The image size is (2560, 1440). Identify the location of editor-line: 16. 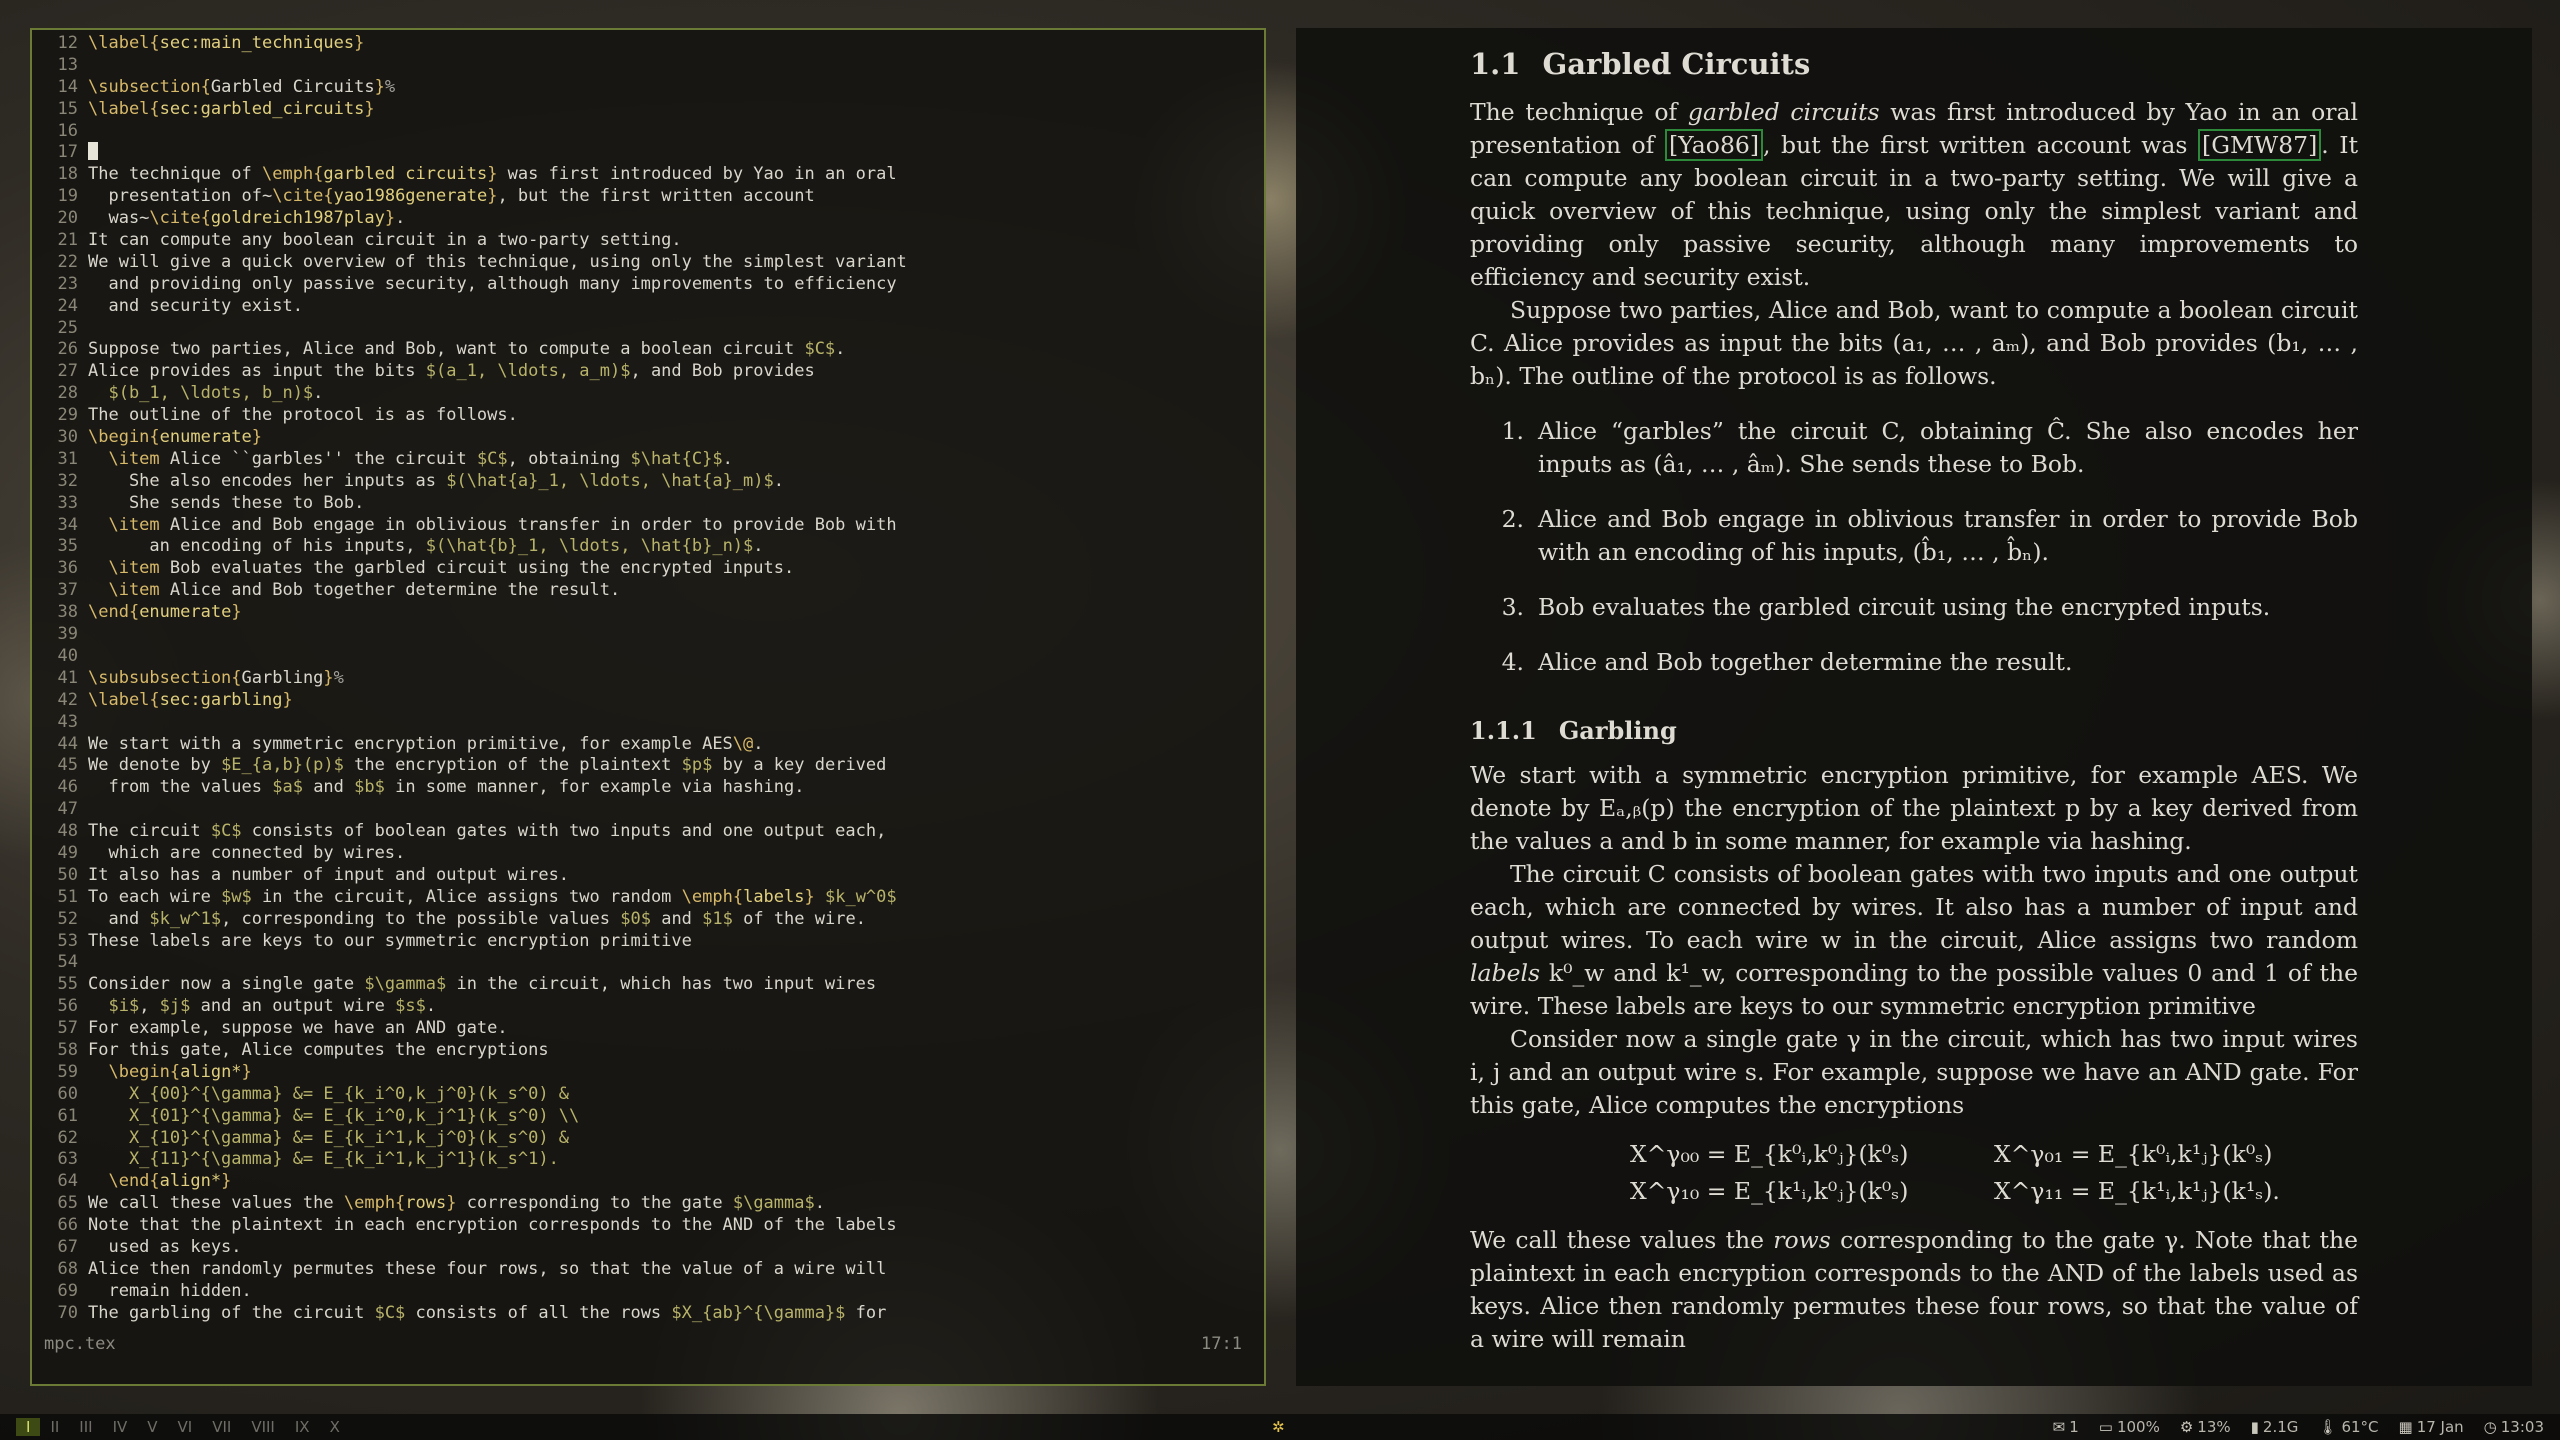
(648, 132).